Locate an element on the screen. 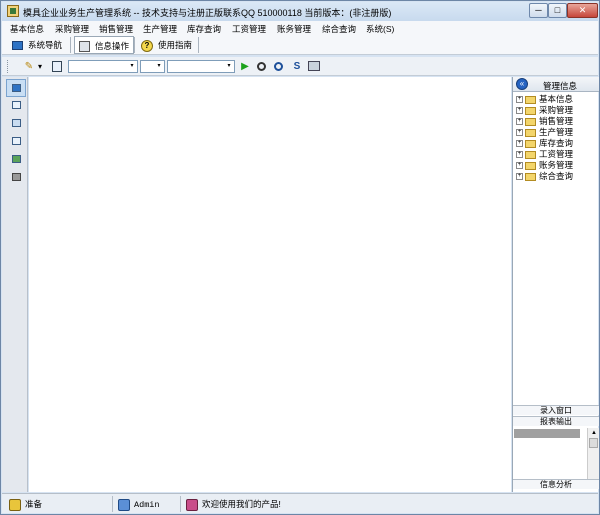 The height and width of the screenshot is (515, 600). image-icon is located at coordinates (16, 159).